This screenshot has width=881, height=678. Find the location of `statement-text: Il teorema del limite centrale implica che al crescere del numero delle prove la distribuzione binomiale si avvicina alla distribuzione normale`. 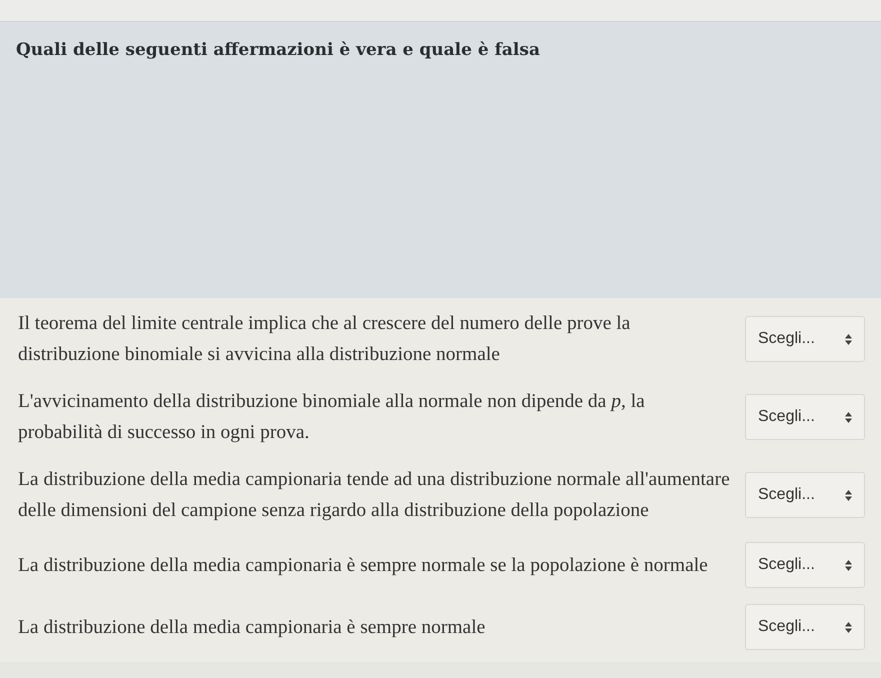

statement-text: Il teorema del limite centrale implica che al crescere del numero delle prove la distribuzione binomiale si avvicina alla distribuzione normale is located at coordinates (325, 339).